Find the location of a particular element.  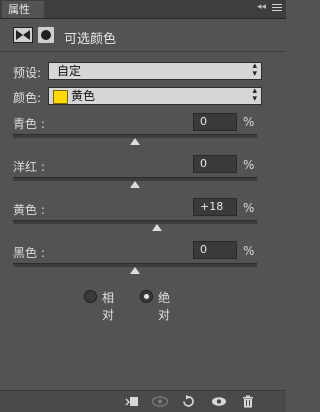

yellow-value-input: +18 is located at coordinates (215, 207).